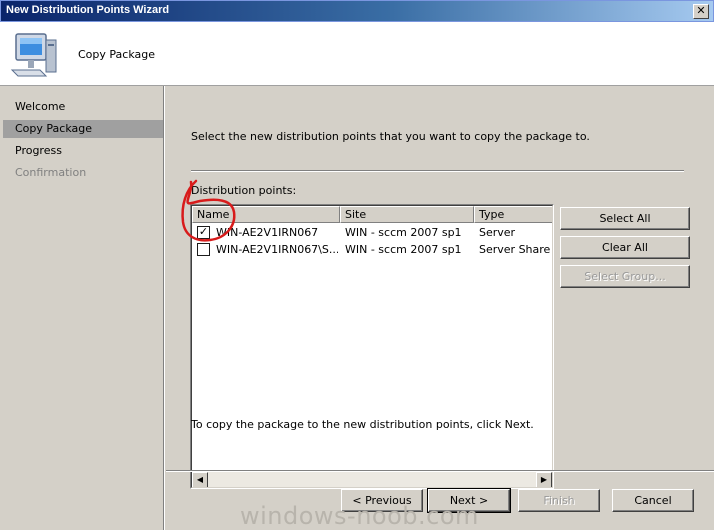  I want to click on sidebar-item-welcome: Welcome, so click(83, 107).